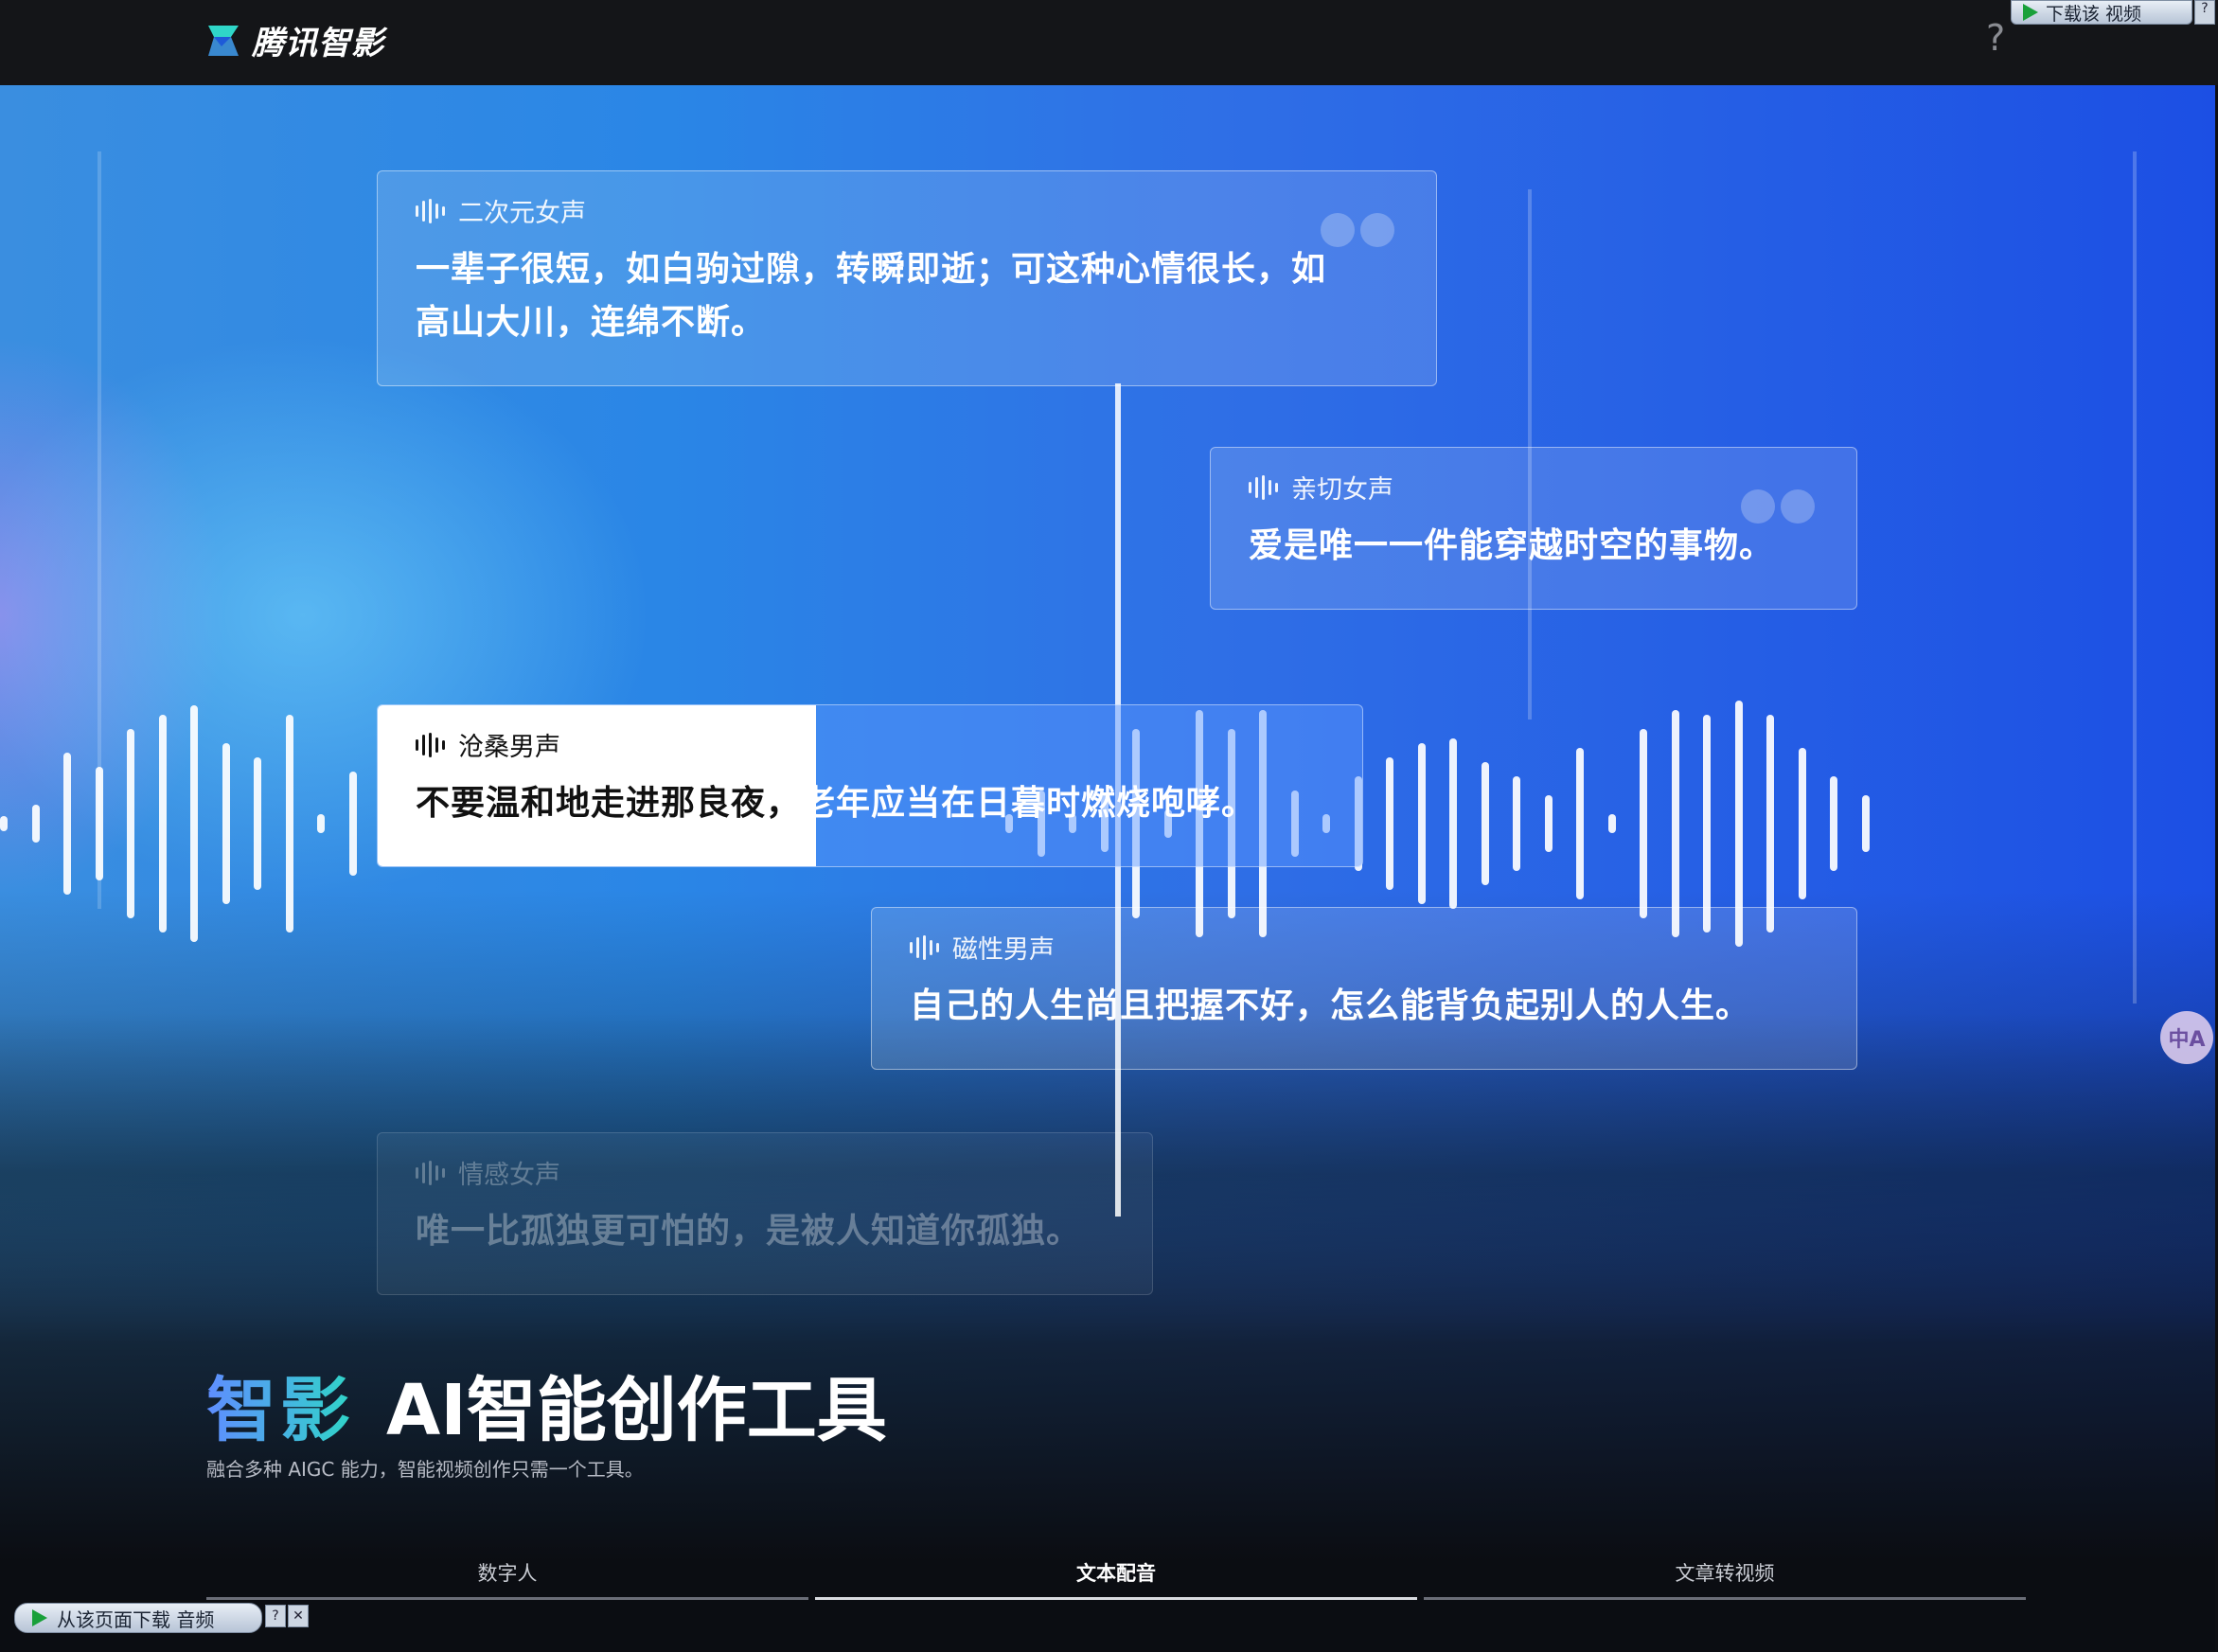 This screenshot has width=2218, height=1652. What do you see at coordinates (1330, 1005) in the screenshot?
I see `sample-text: 自己的人生尚且把握不好，怎么能背负起别人的人生。` at bounding box center [1330, 1005].